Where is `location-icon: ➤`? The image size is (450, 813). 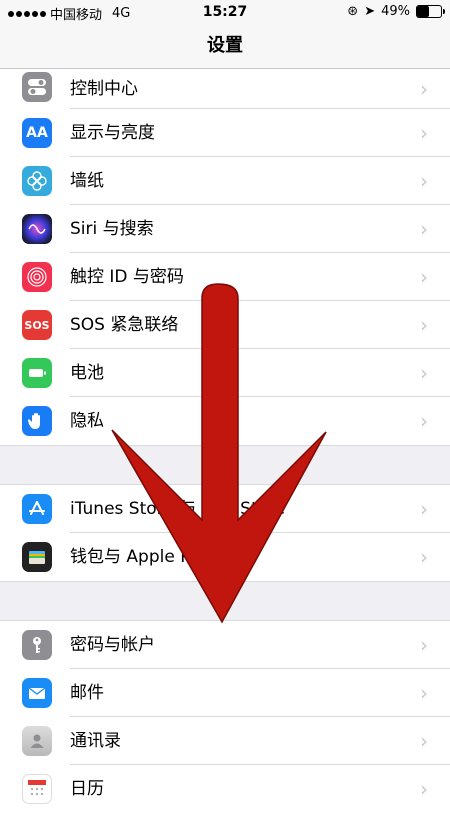
location-icon: ➤ is located at coordinates (370, 11).